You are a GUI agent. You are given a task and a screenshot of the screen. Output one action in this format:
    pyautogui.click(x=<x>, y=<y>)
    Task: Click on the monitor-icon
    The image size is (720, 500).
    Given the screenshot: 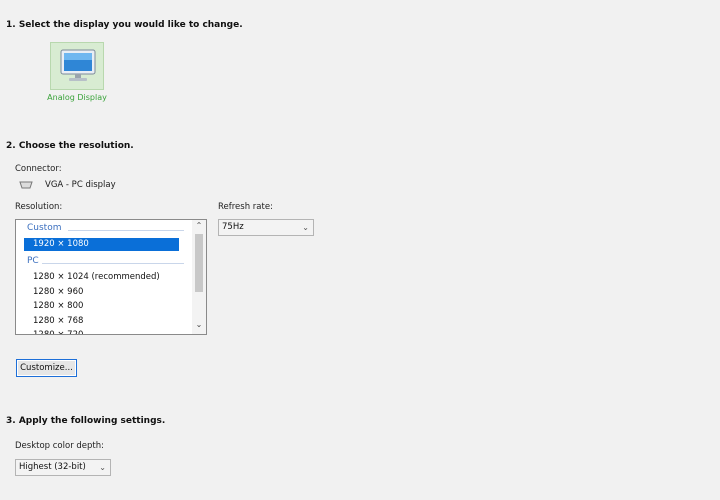 What is the action you would take?
    pyautogui.click(x=78, y=65)
    